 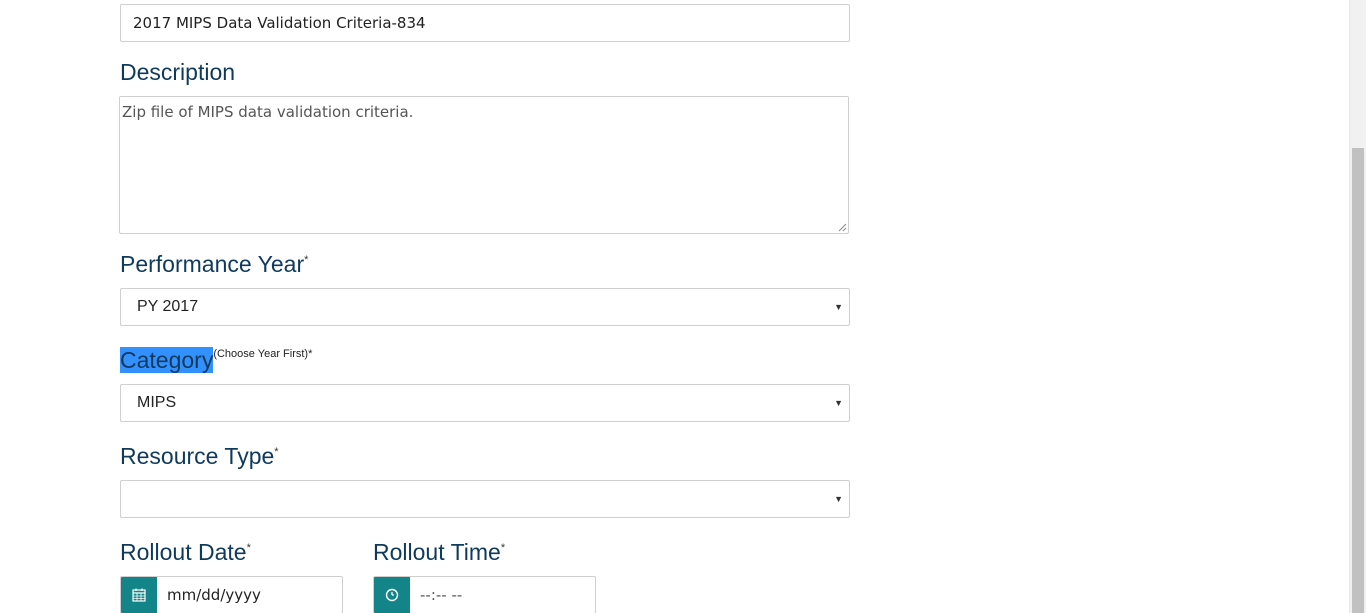 What do you see at coordinates (392, 595) in the screenshot?
I see `clock-icon` at bounding box center [392, 595].